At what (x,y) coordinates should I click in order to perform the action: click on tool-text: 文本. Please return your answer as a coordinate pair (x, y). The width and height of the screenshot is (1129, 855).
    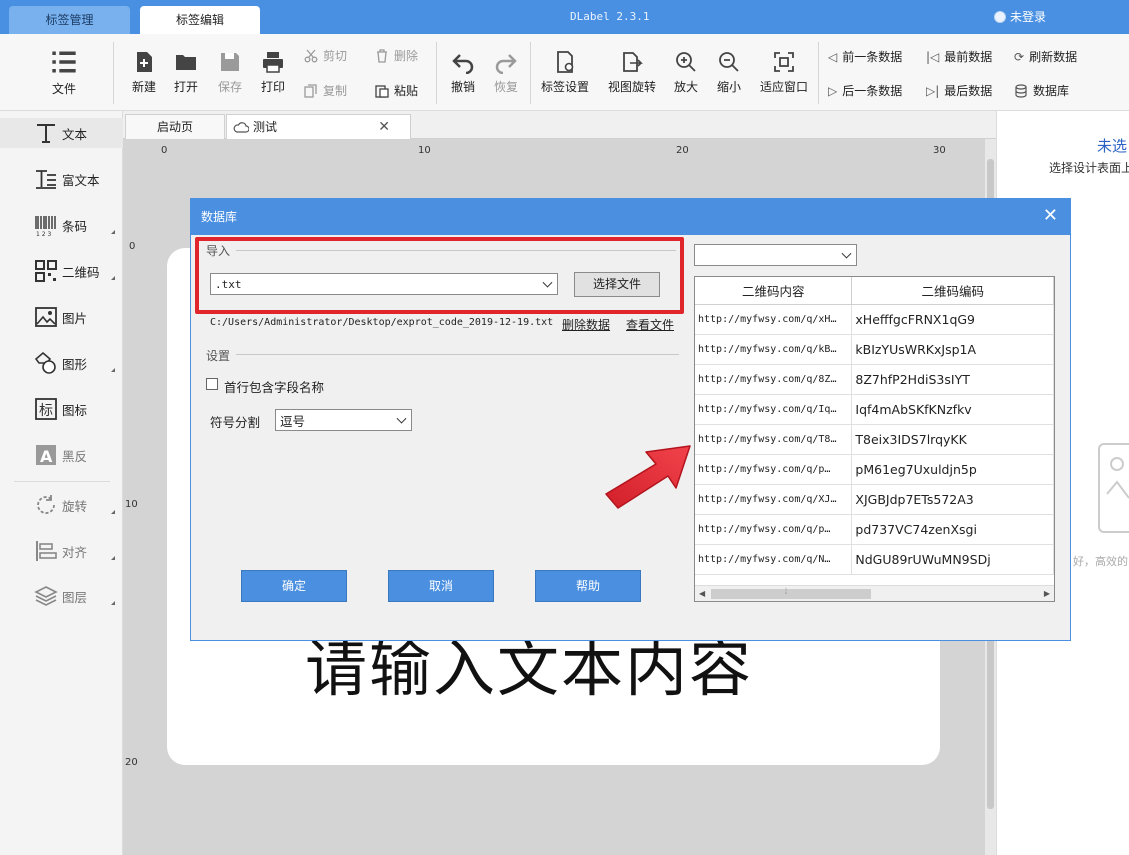
    Looking at the image, I should click on (61, 133).